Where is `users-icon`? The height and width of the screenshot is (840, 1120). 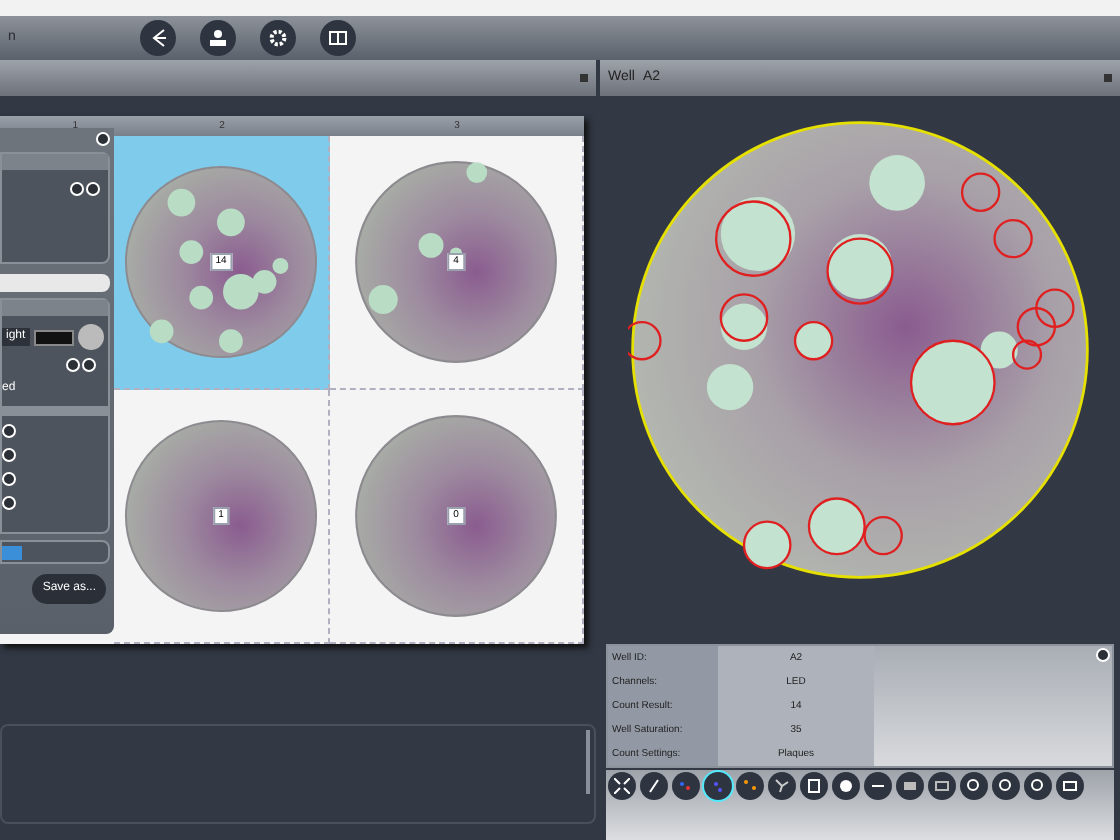 users-icon is located at coordinates (218, 38).